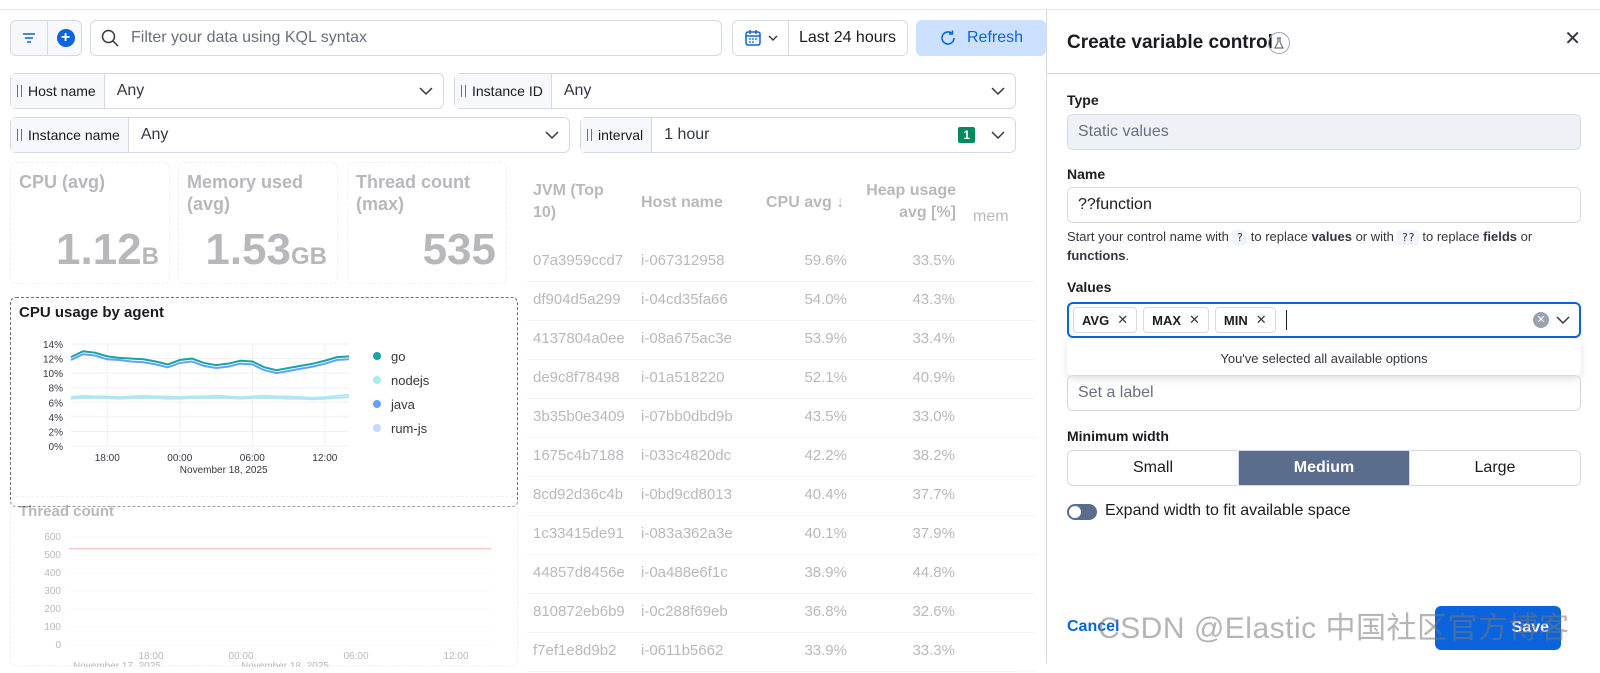 The width and height of the screenshot is (1600, 673). I want to click on host-name-control: Host name Any, so click(227, 91).